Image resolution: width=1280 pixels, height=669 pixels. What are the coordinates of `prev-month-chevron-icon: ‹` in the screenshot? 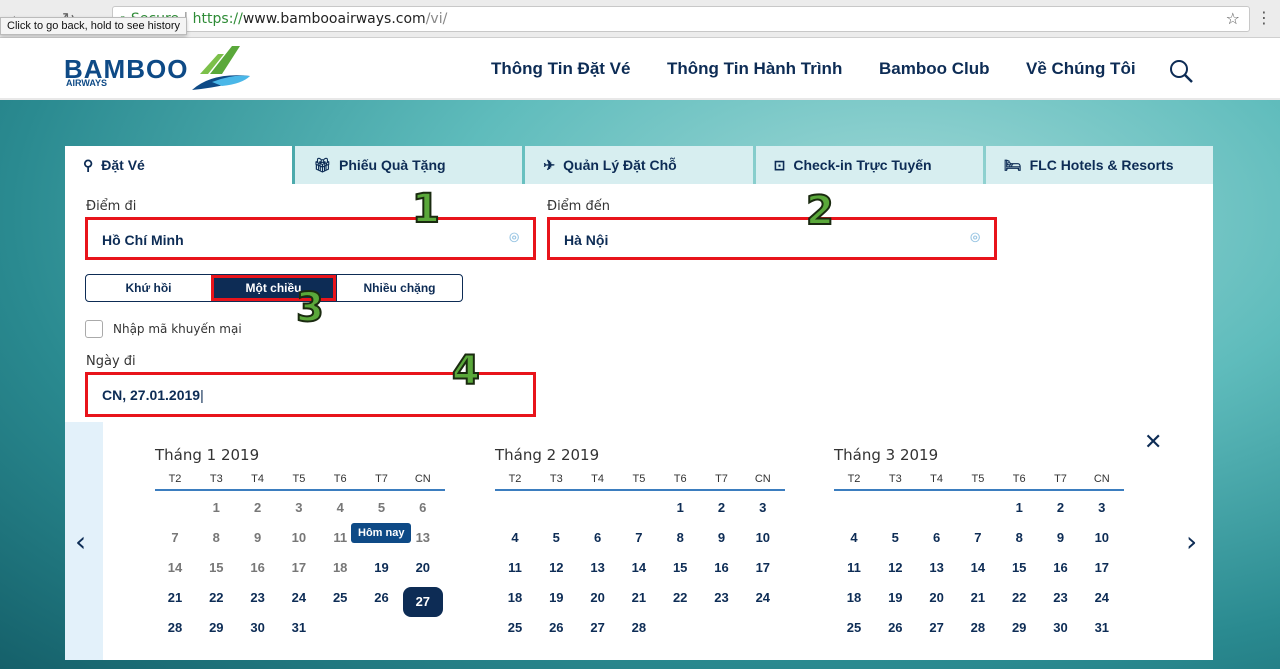 It's located at (80, 541).